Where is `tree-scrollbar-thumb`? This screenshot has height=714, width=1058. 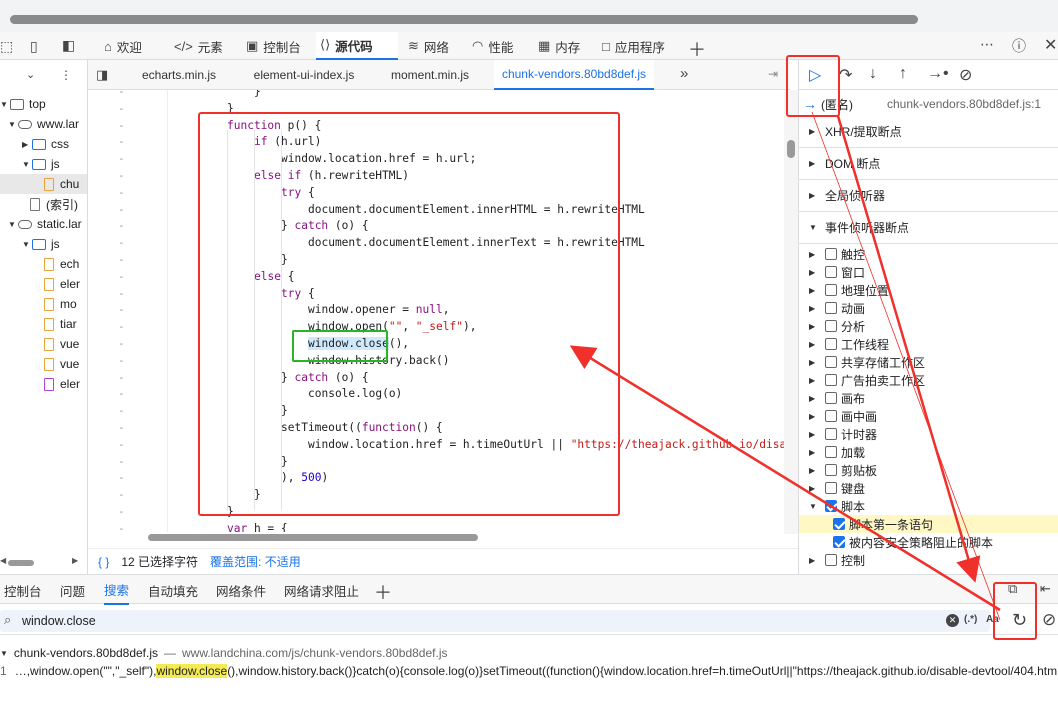 tree-scrollbar-thumb is located at coordinates (21, 563).